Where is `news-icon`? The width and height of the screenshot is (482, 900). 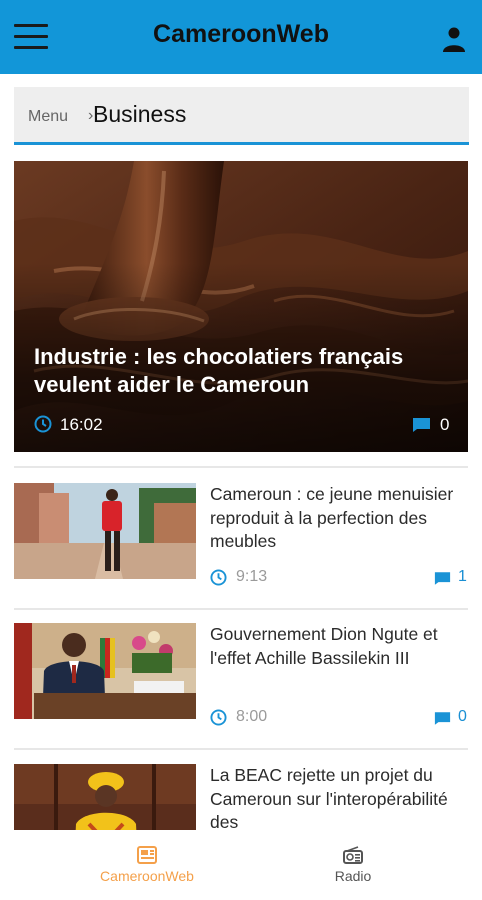 news-icon is located at coordinates (147, 855).